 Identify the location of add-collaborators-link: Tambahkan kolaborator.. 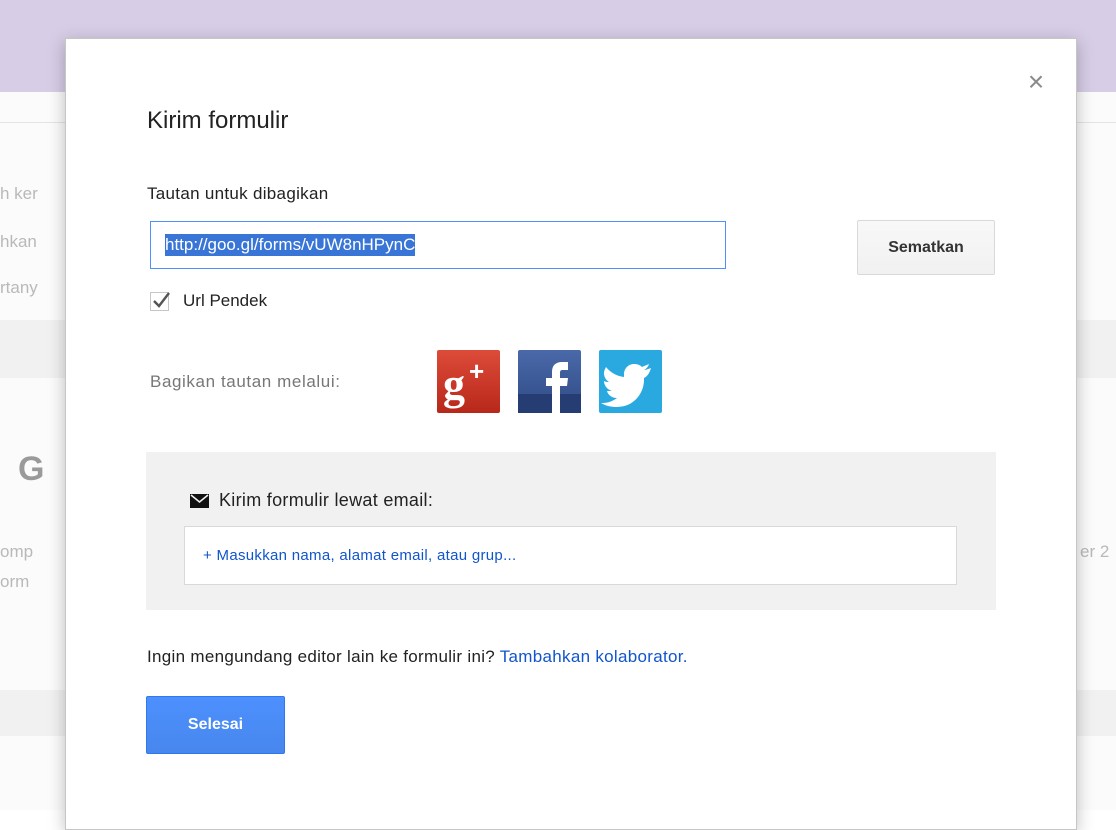
(594, 656).